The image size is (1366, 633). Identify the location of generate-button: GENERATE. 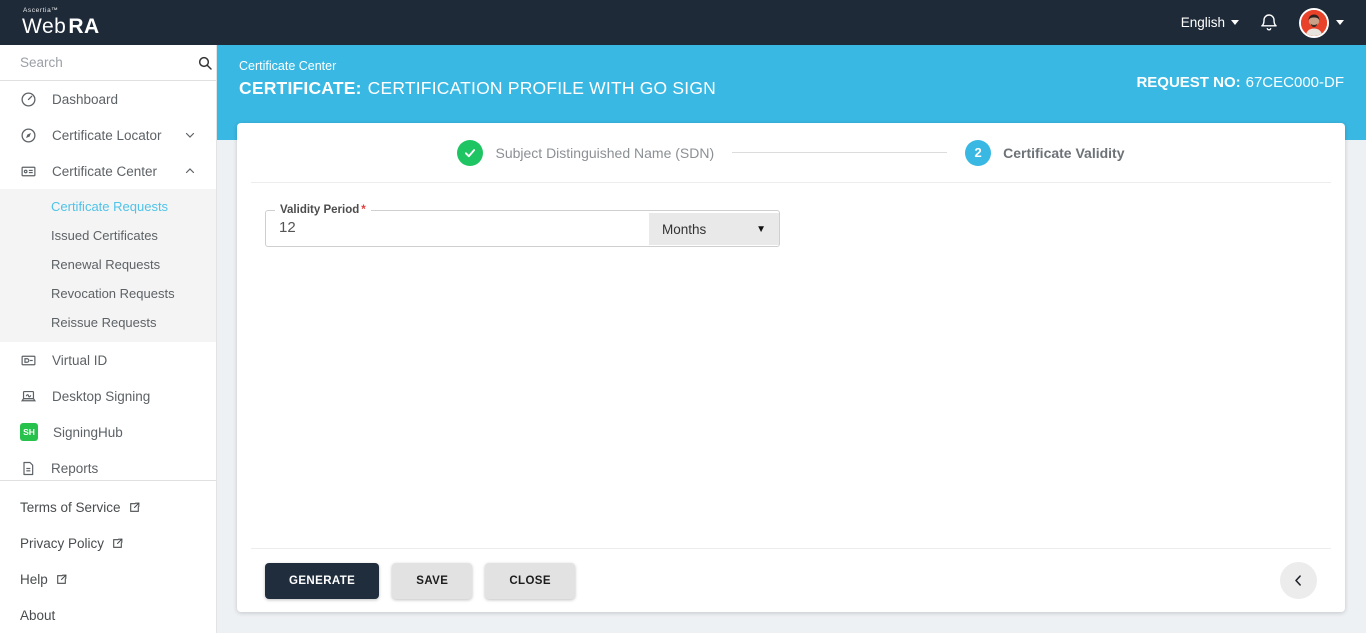
(322, 580).